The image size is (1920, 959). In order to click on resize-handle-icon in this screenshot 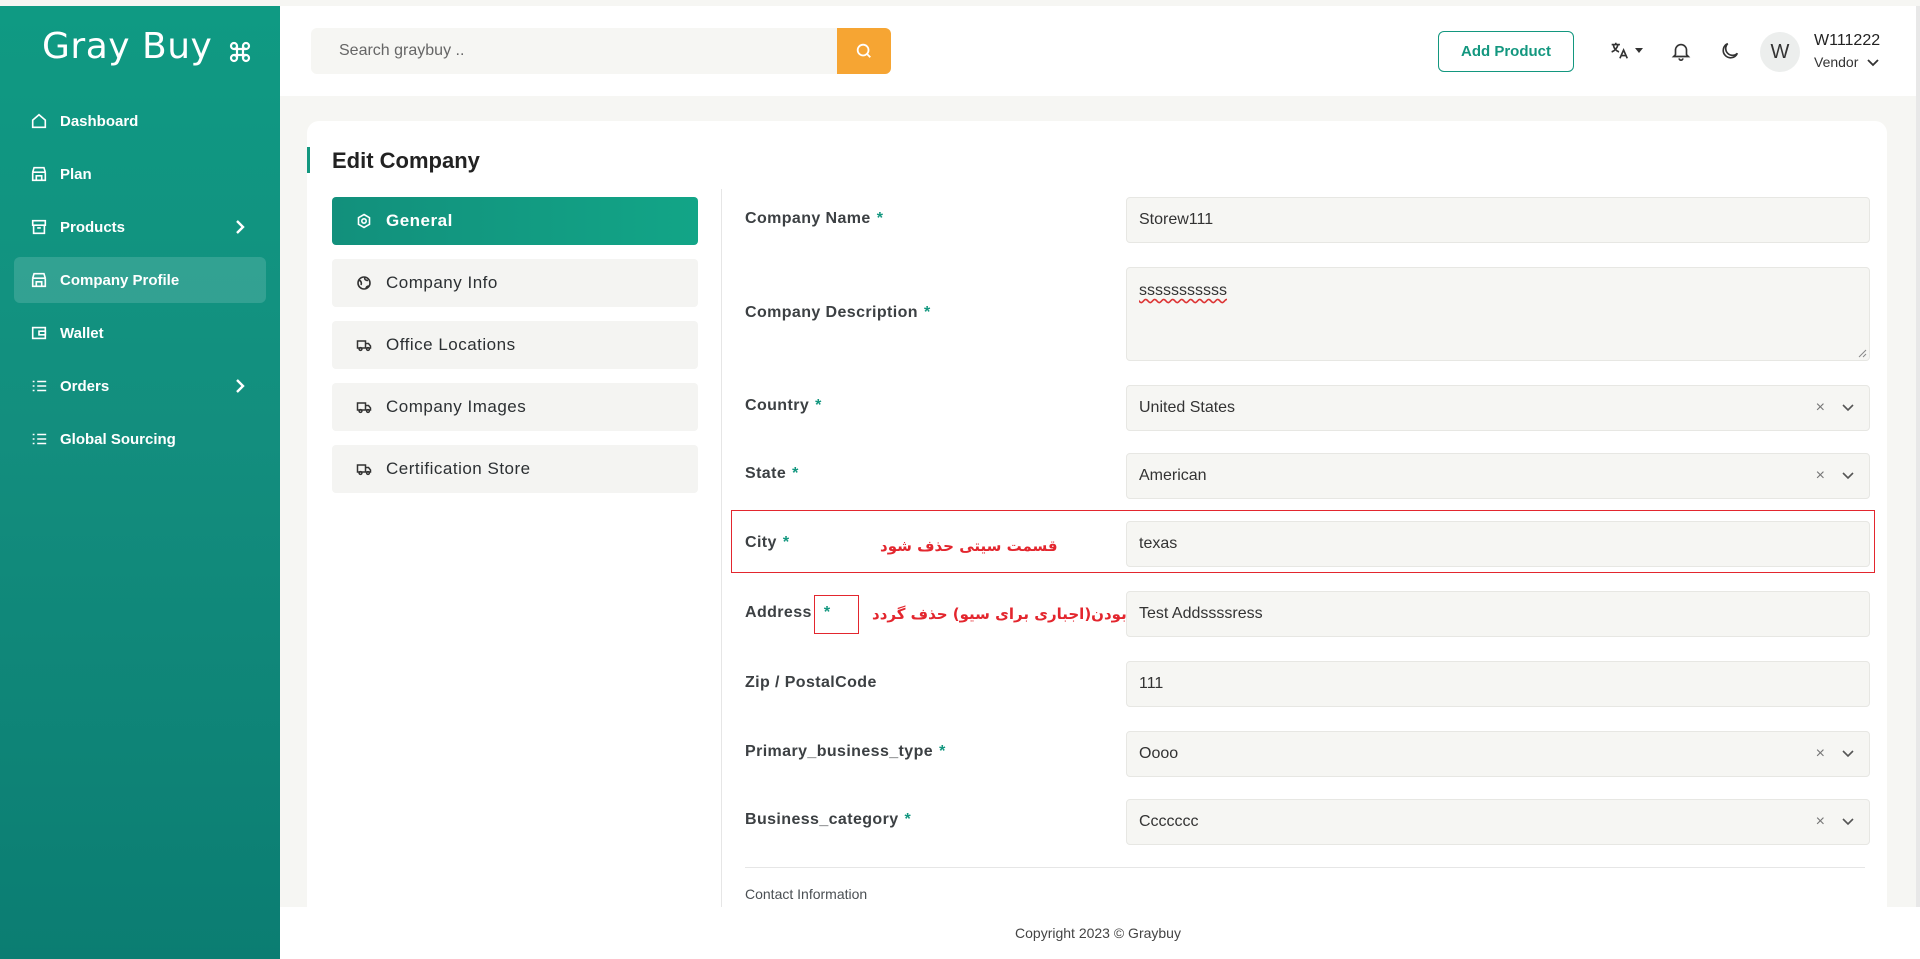, I will do `click(1862, 353)`.